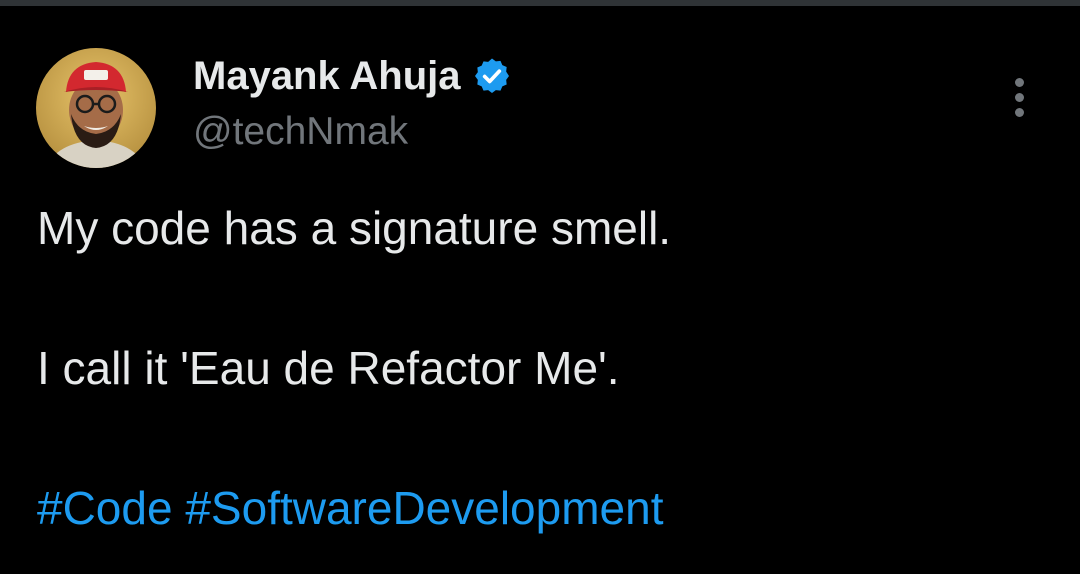 The height and width of the screenshot is (574, 1080). What do you see at coordinates (105, 508) in the screenshot?
I see `hashtag-link: #Code` at bounding box center [105, 508].